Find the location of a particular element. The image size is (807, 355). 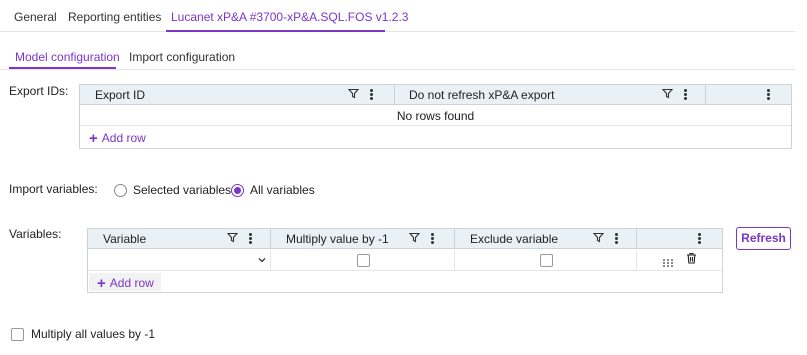

exclude-checkbox is located at coordinates (546, 260).